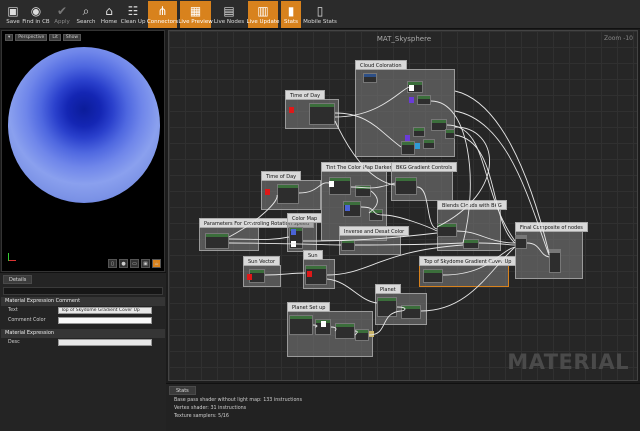  What do you see at coordinates (182, 390) in the screenshot?
I see `stats-tab: Stats` at bounding box center [182, 390].